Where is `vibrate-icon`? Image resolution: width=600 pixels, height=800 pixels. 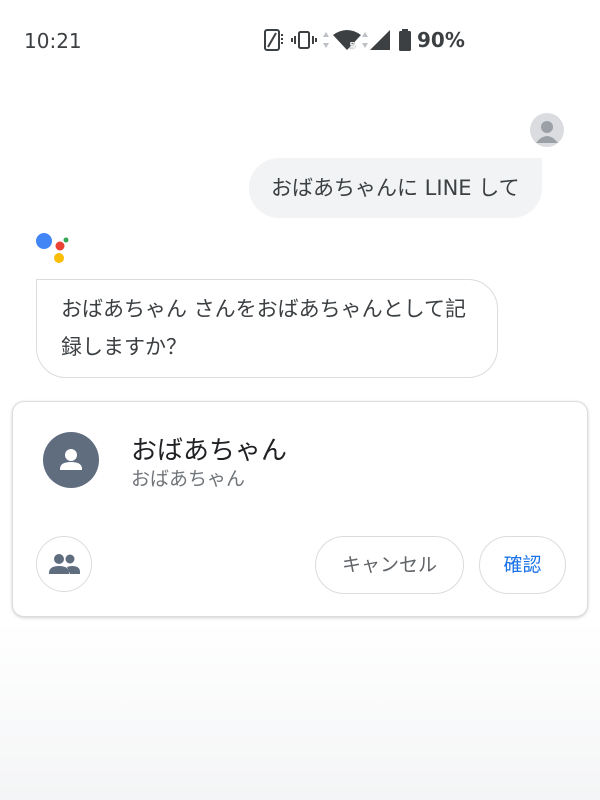
vibrate-icon is located at coordinates (304, 40).